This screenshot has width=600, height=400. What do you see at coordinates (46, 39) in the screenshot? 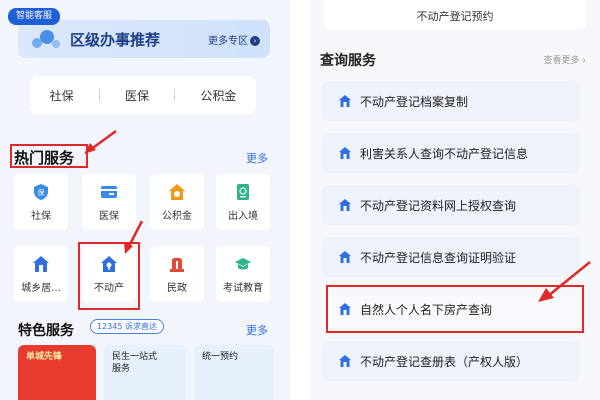
I see `bubble-logo-icon` at bounding box center [46, 39].